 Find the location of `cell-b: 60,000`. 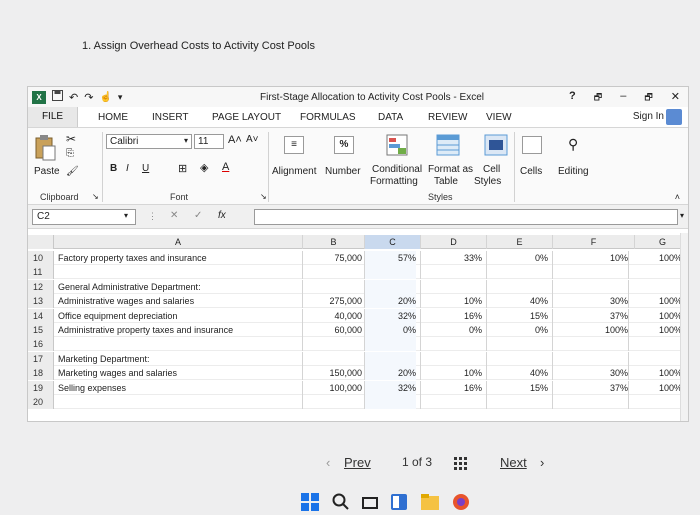

cell-b: 60,000 is located at coordinates (332, 330).